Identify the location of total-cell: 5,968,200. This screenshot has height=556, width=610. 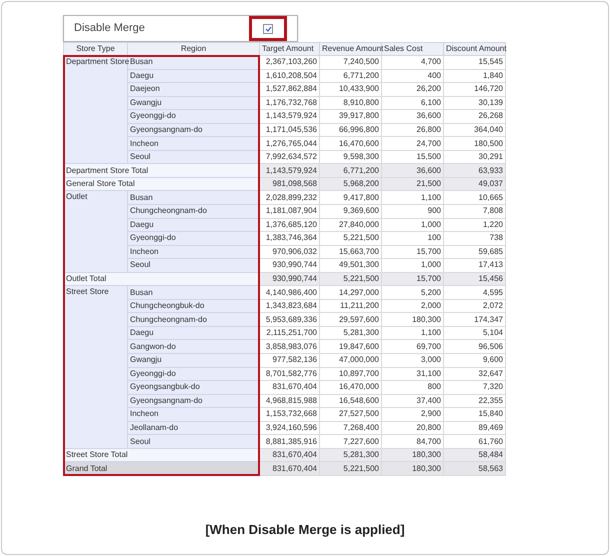
(351, 184).